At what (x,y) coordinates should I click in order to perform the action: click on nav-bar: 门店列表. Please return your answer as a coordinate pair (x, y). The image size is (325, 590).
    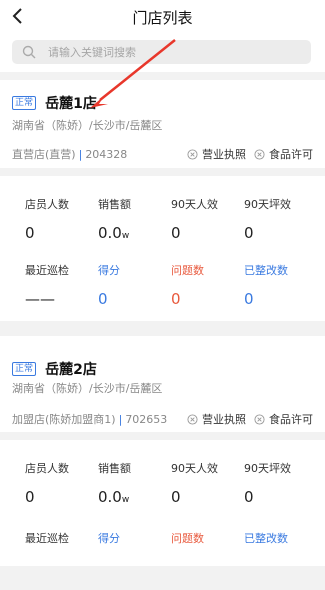
    Looking at the image, I should click on (162, 17).